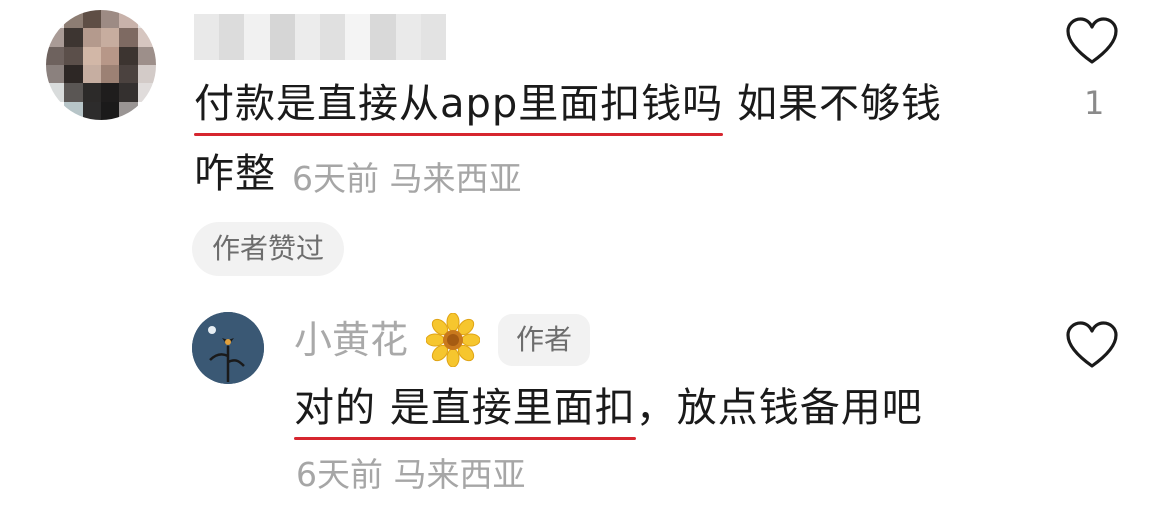  What do you see at coordinates (320, 37) in the screenshot?
I see `commenter-username-blurred` at bounding box center [320, 37].